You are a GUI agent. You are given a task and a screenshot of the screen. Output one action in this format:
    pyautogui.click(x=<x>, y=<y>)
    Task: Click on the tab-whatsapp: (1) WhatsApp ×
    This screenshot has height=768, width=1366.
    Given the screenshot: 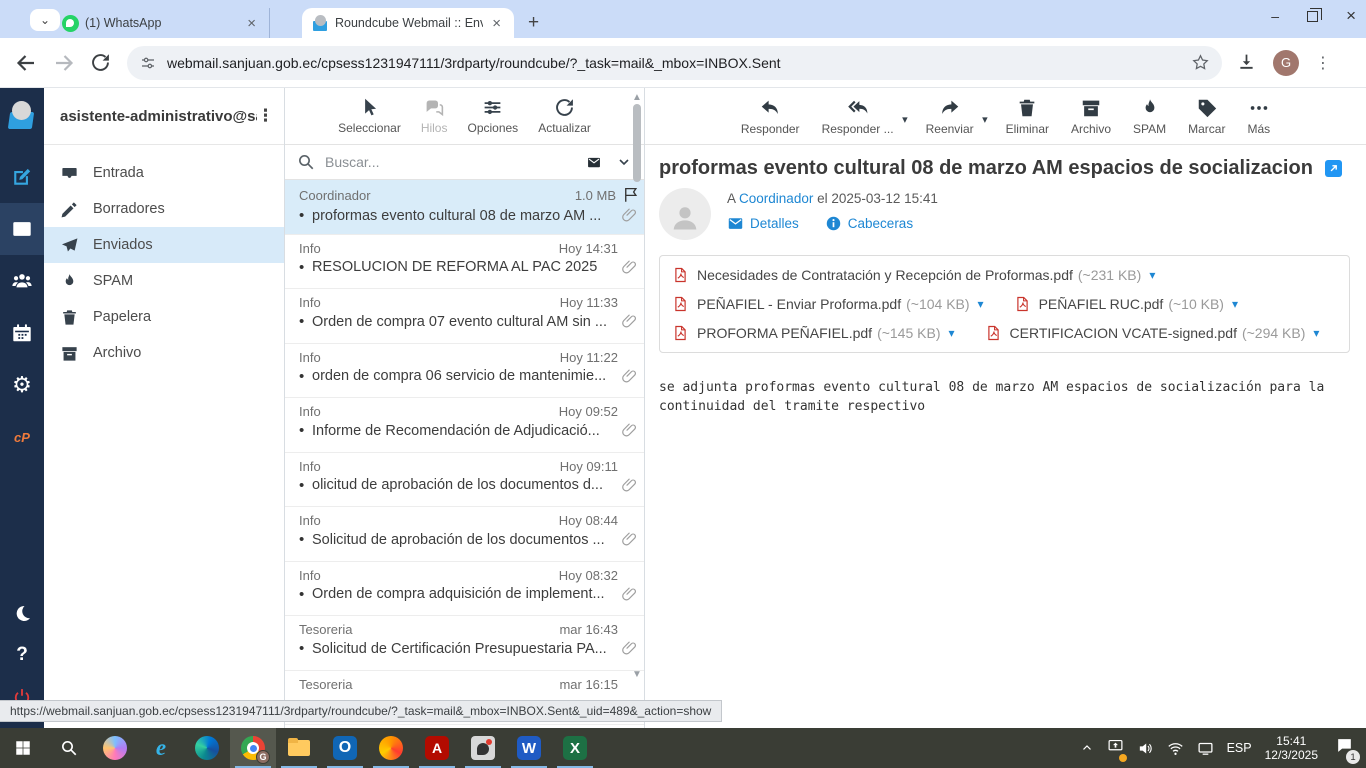 What is the action you would take?
    pyautogui.click(x=161, y=23)
    